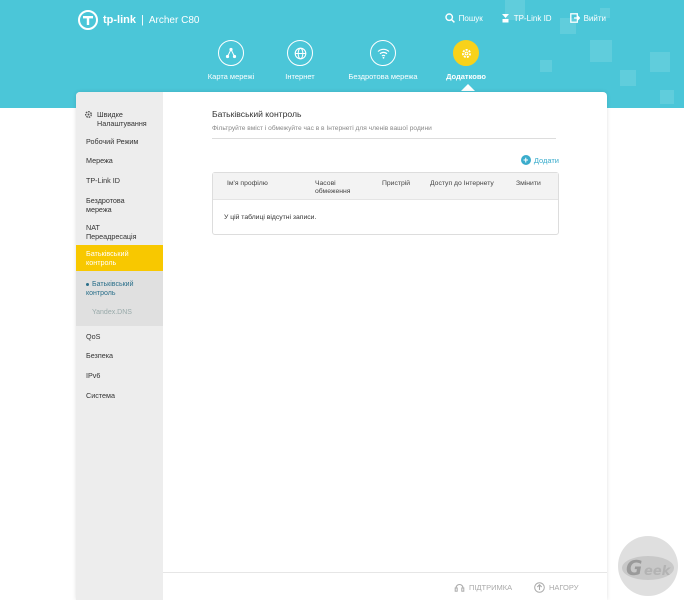  What do you see at coordinates (174, 20) in the screenshot?
I see `model-name: Archer C80` at bounding box center [174, 20].